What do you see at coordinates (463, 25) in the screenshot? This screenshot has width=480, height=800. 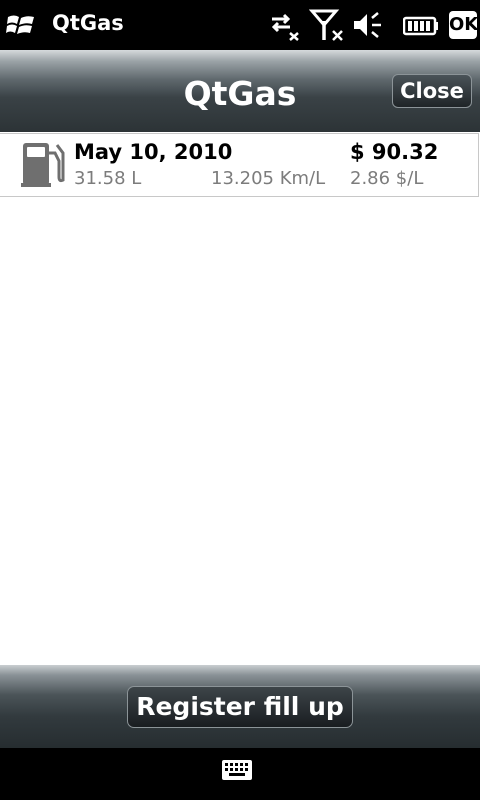 I see `ok-button: OK` at bounding box center [463, 25].